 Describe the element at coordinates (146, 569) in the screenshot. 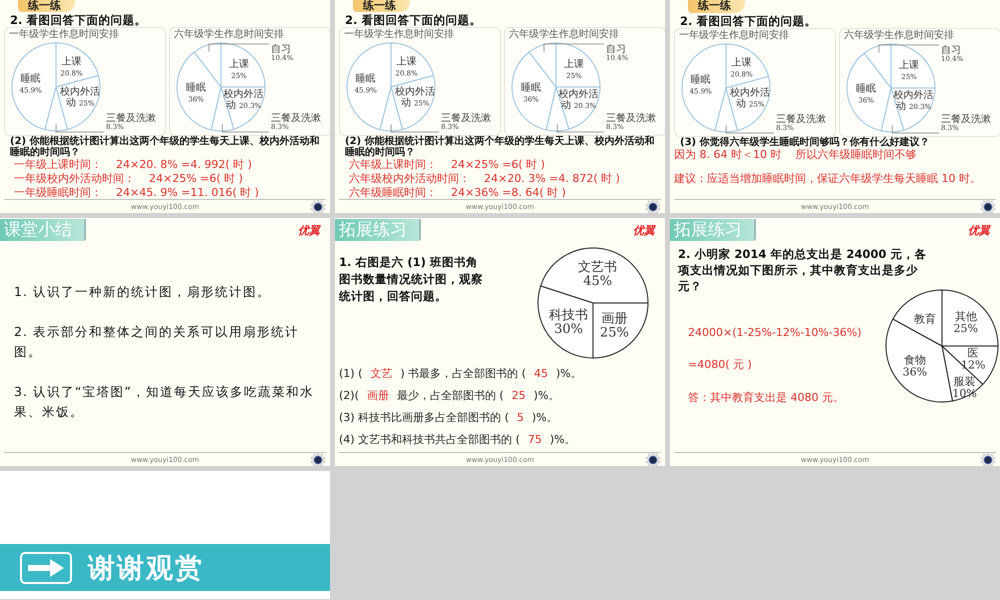

I see `closing-title: 谢谢观赏` at that location.